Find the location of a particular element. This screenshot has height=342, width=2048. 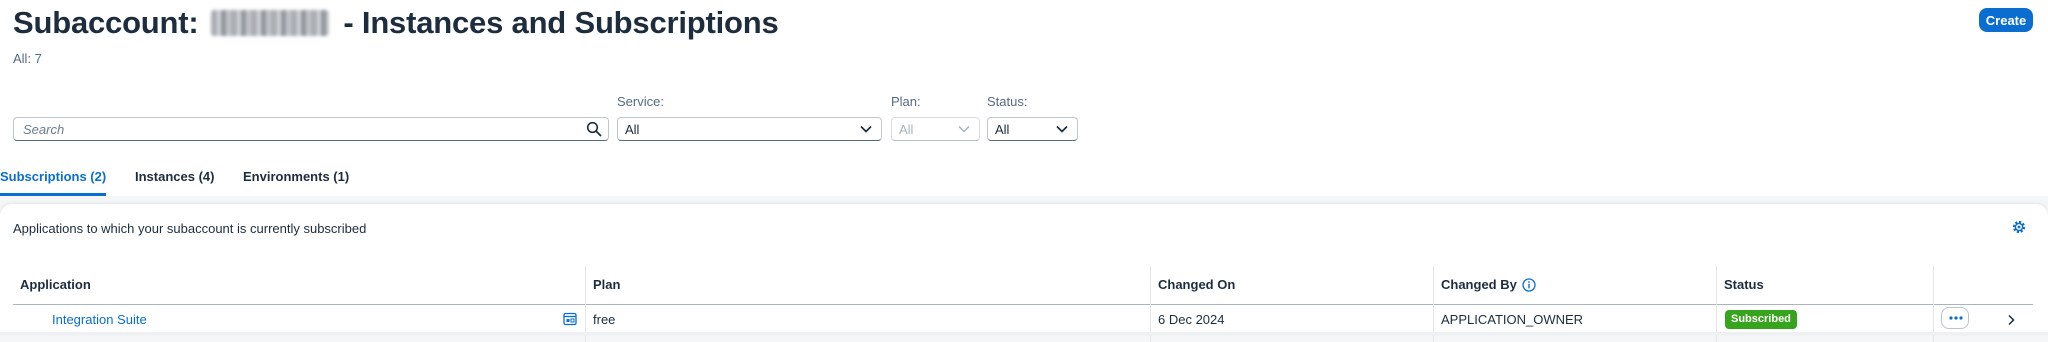

settings-icon is located at coordinates (2019, 227).